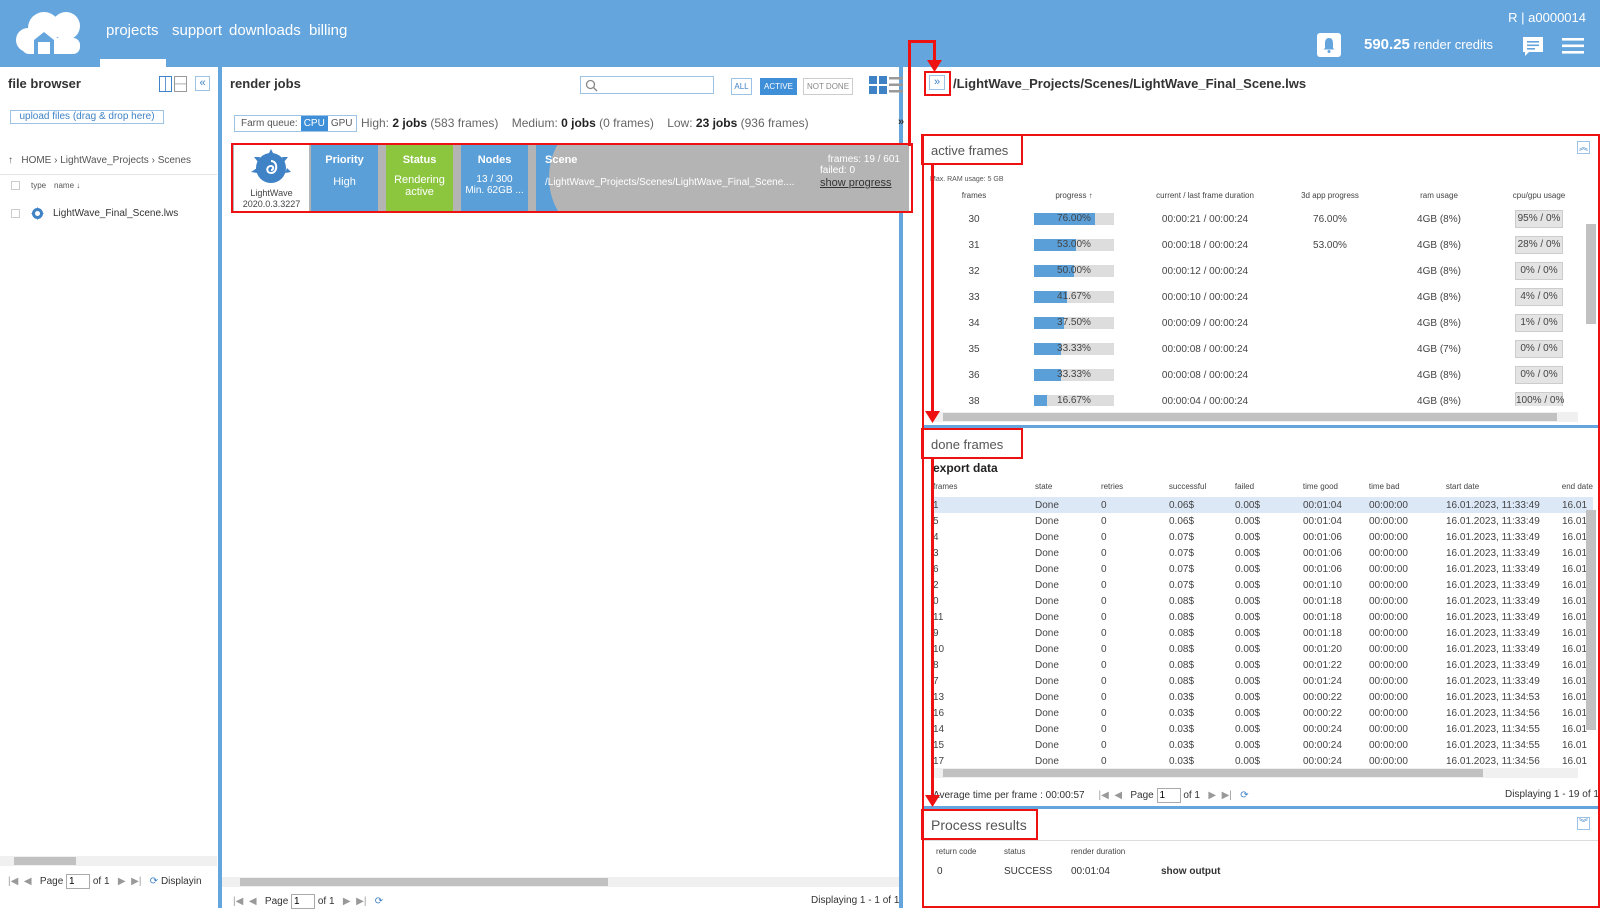 This screenshot has width=1600, height=909. What do you see at coordinates (1583, 147) in the screenshot?
I see `collapse-active-button: ︽` at bounding box center [1583, 147].